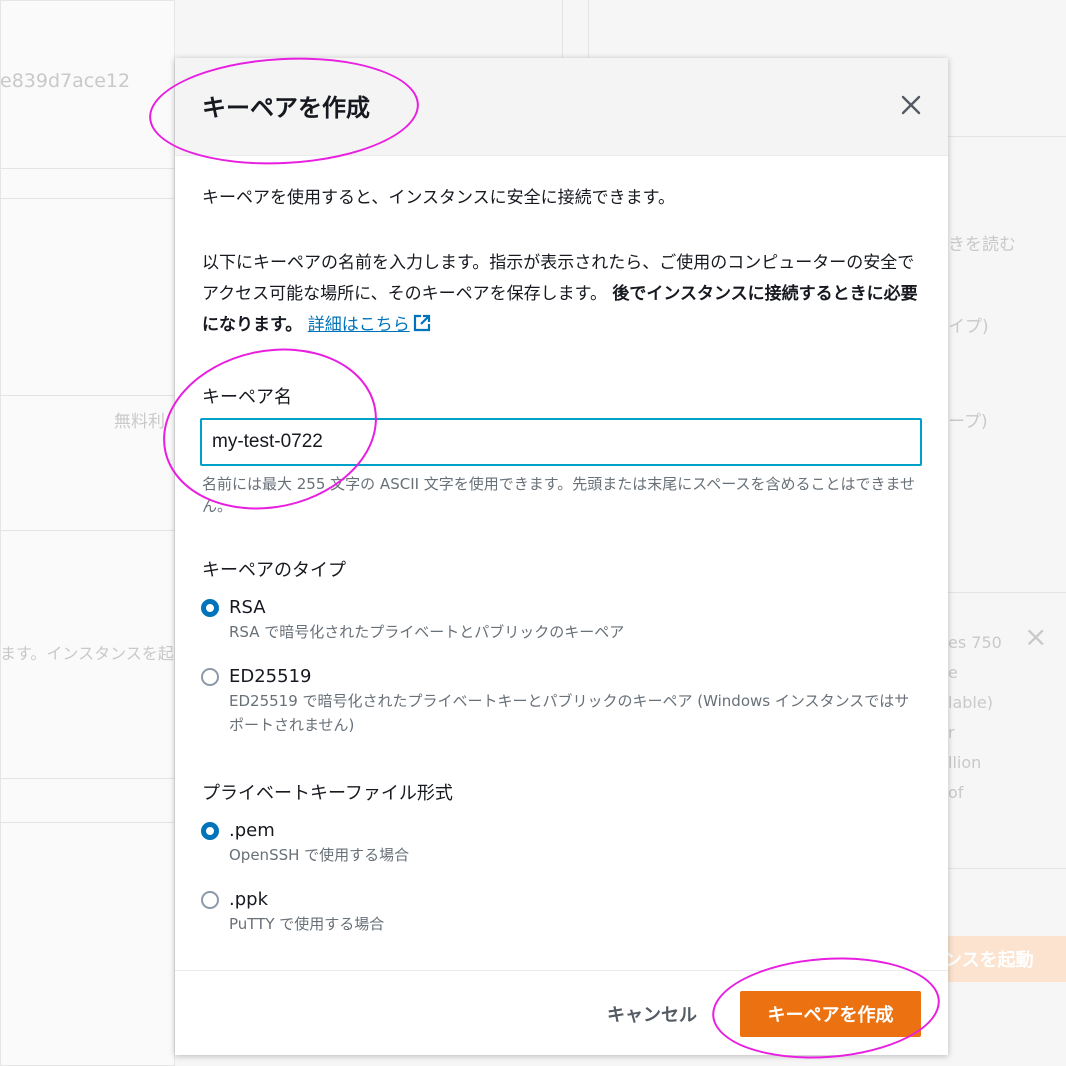 The width and height of the screenshot is (1066, 1066). What do you see at coordinates (956, 792) in the screenshot?
I see `background-info-line: of` at bounding box center [956, 792].